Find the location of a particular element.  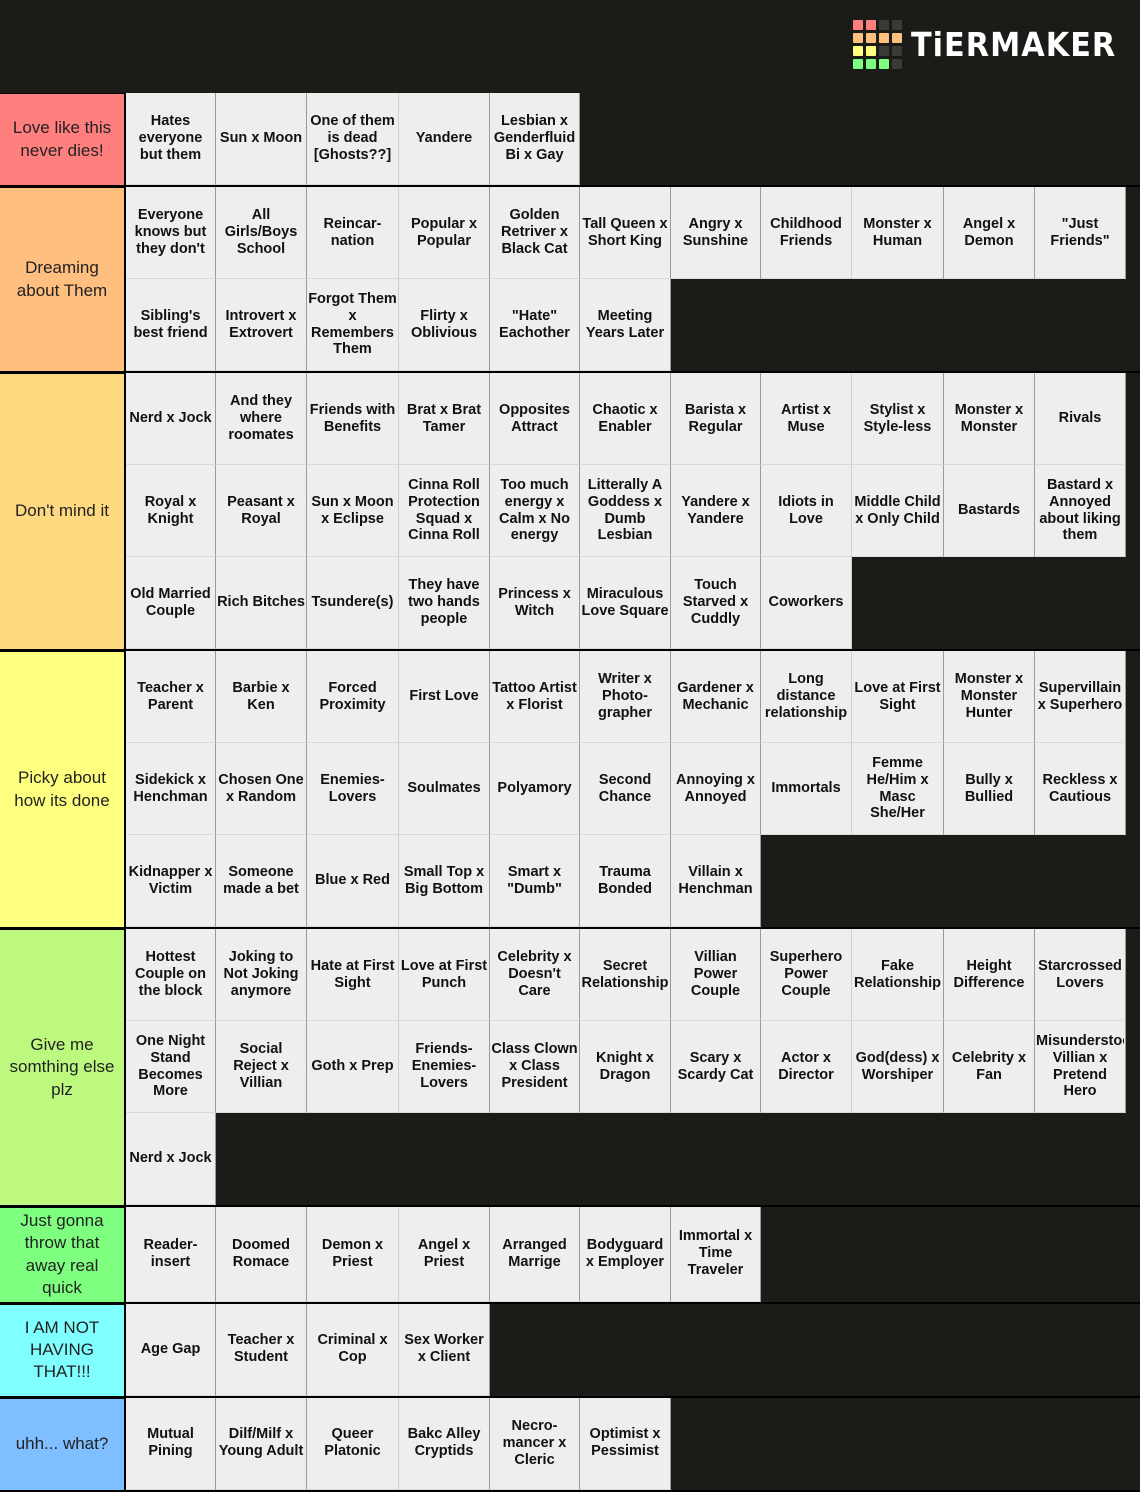

tier-item: Immortals is located at coordinates (806, 789).